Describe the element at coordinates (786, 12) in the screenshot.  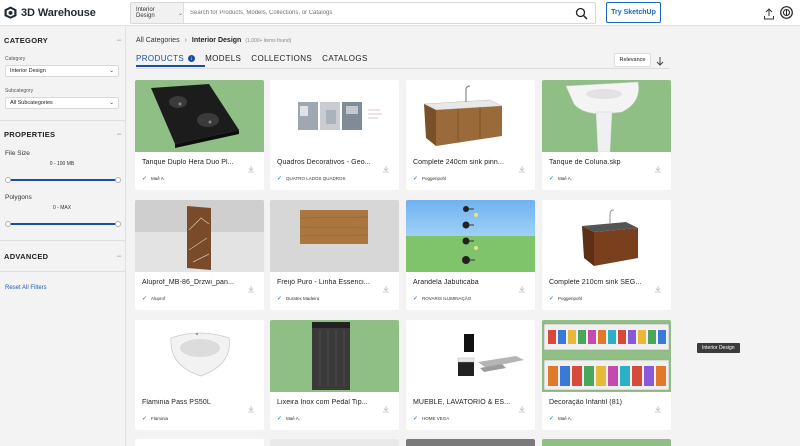
I see `account-icon` at that location.